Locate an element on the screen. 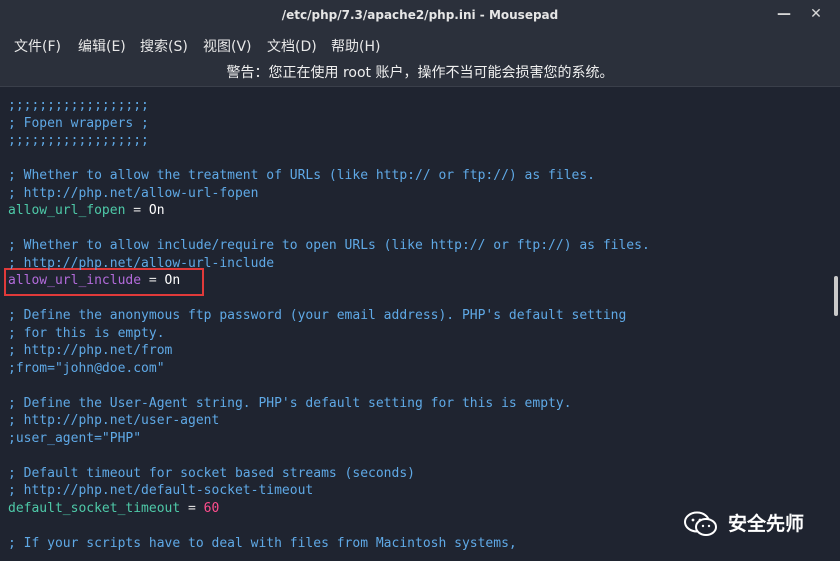 This screenshot has width=840, height=561. menu-bar: 文件(F) 编辑(E) 搜索(S) 视图(V) 文档(D) 帮助(H) is located at coordinates (420, 44).